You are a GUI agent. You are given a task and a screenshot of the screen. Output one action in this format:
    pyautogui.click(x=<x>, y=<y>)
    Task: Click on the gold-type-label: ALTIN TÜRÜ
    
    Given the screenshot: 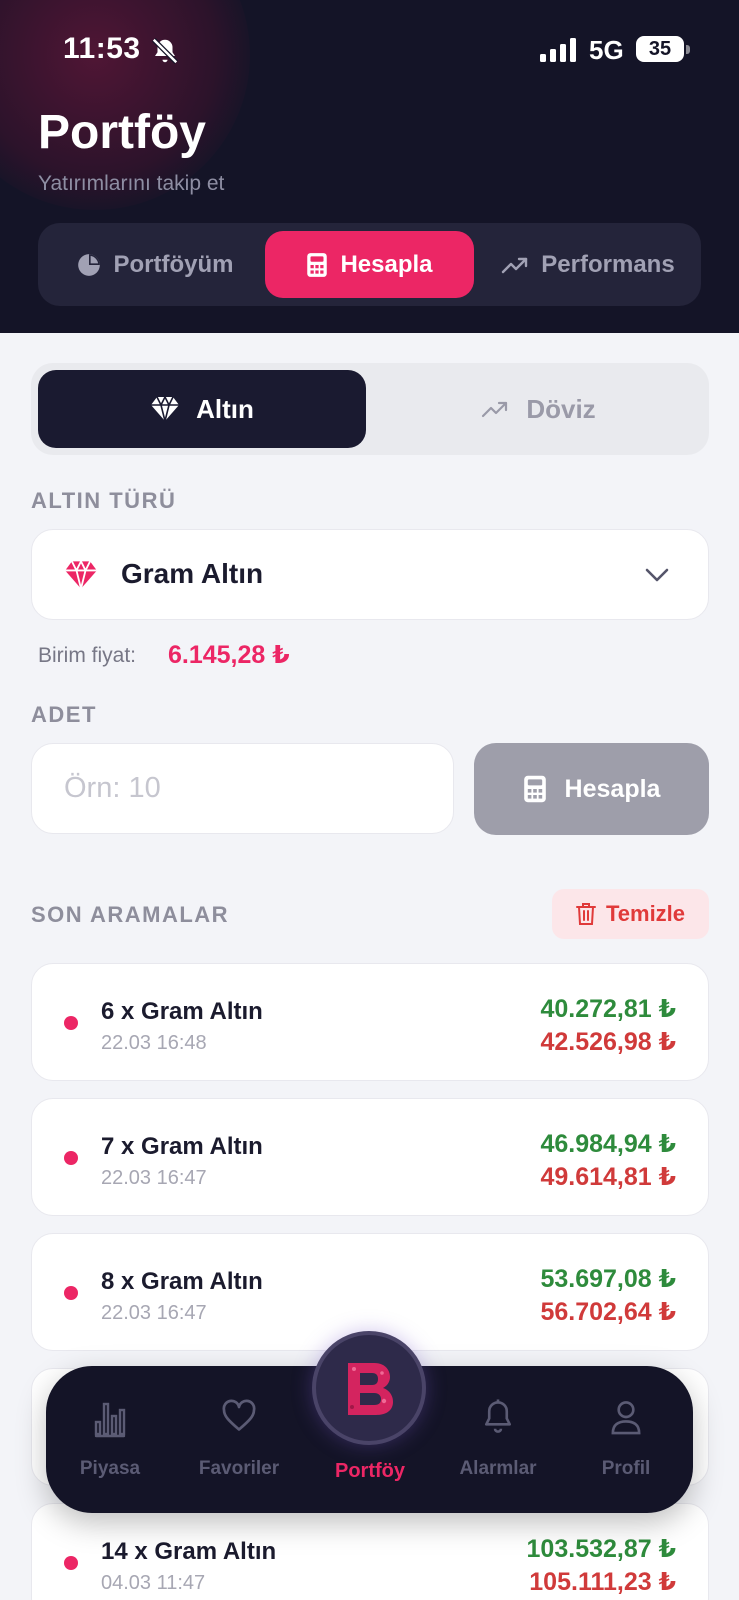 What is the action you would take?
    pyautogui.click(x=104, y=500)
    